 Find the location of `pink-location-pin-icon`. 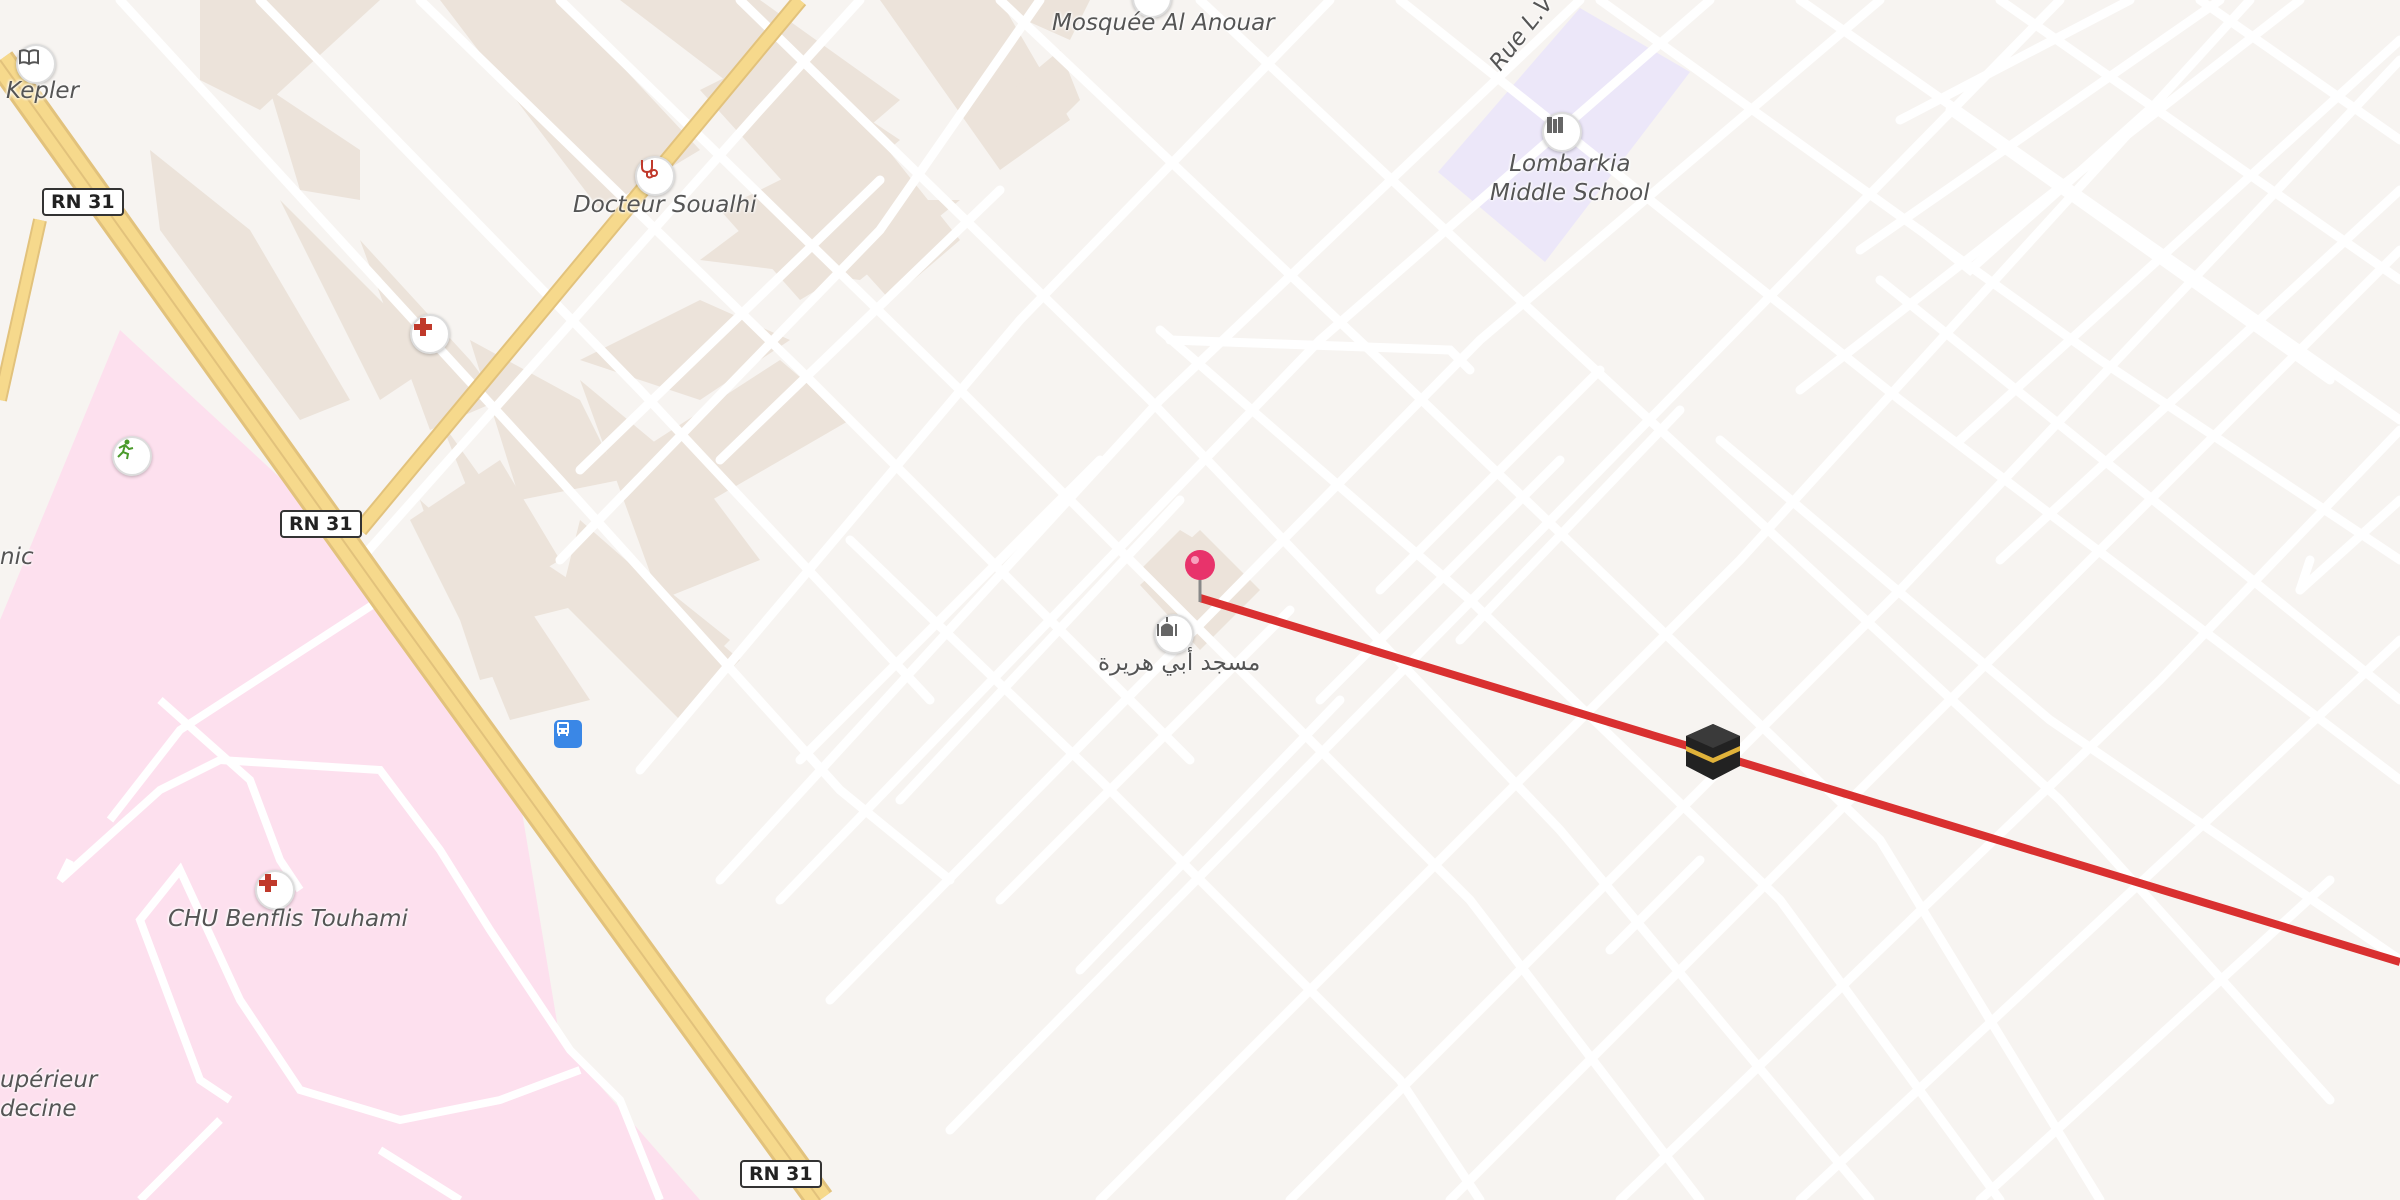

pink-location-pin-icon is located at coordinates (1200, 576).